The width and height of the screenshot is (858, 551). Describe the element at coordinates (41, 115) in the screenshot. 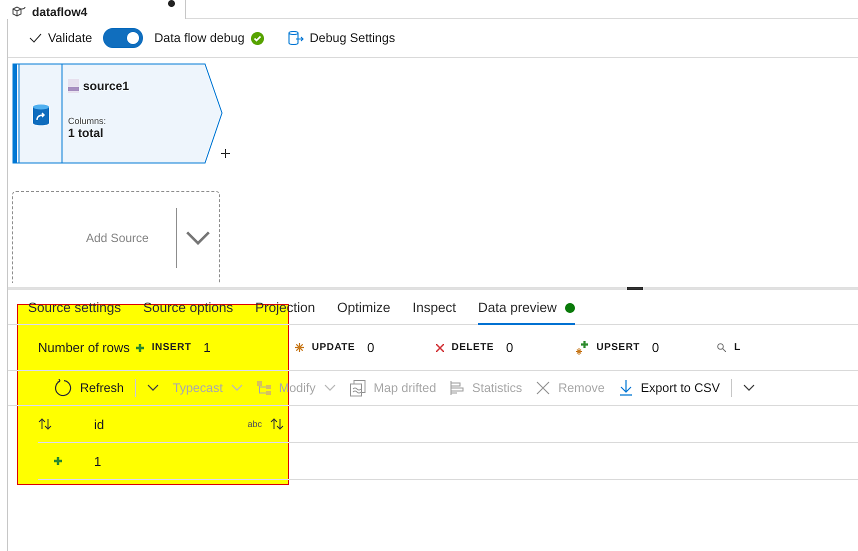

I see `database-icon` at that location.